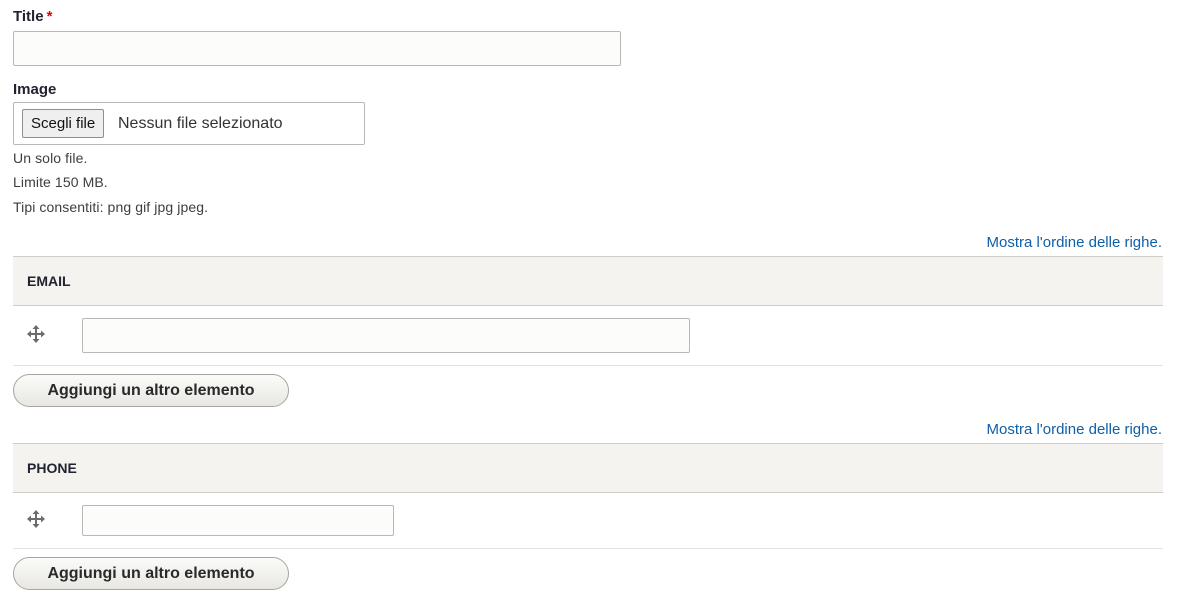 This screenshot has width=1180, height=604. I want to click on email-table-row, so click(588, 336).